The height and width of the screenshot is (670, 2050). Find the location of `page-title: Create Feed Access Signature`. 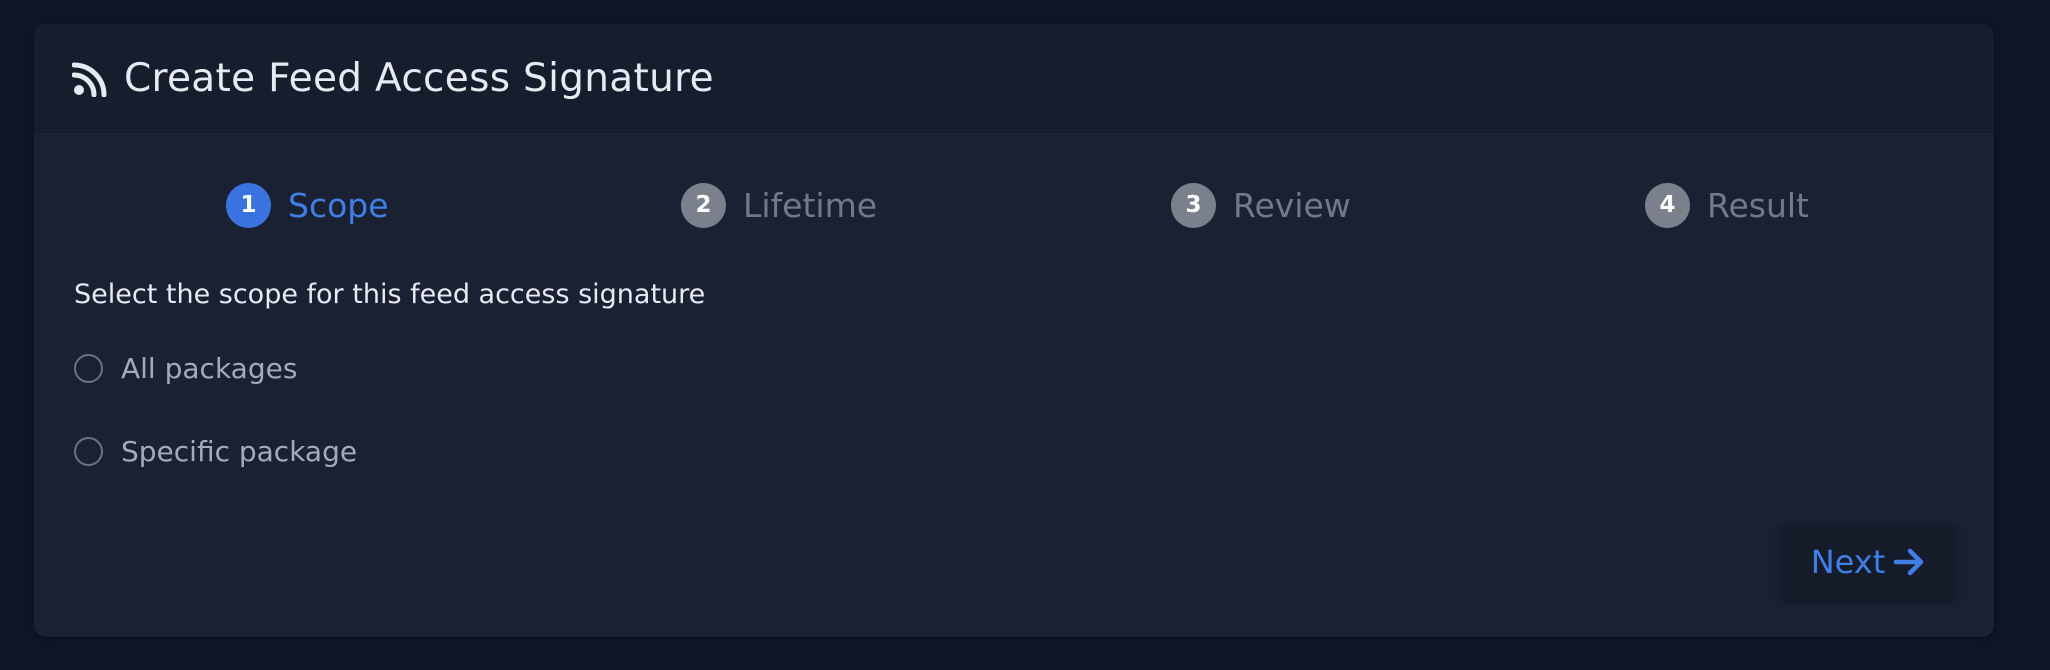

page-title: Create Feed Access Signature is located at coordinates (419, 78).